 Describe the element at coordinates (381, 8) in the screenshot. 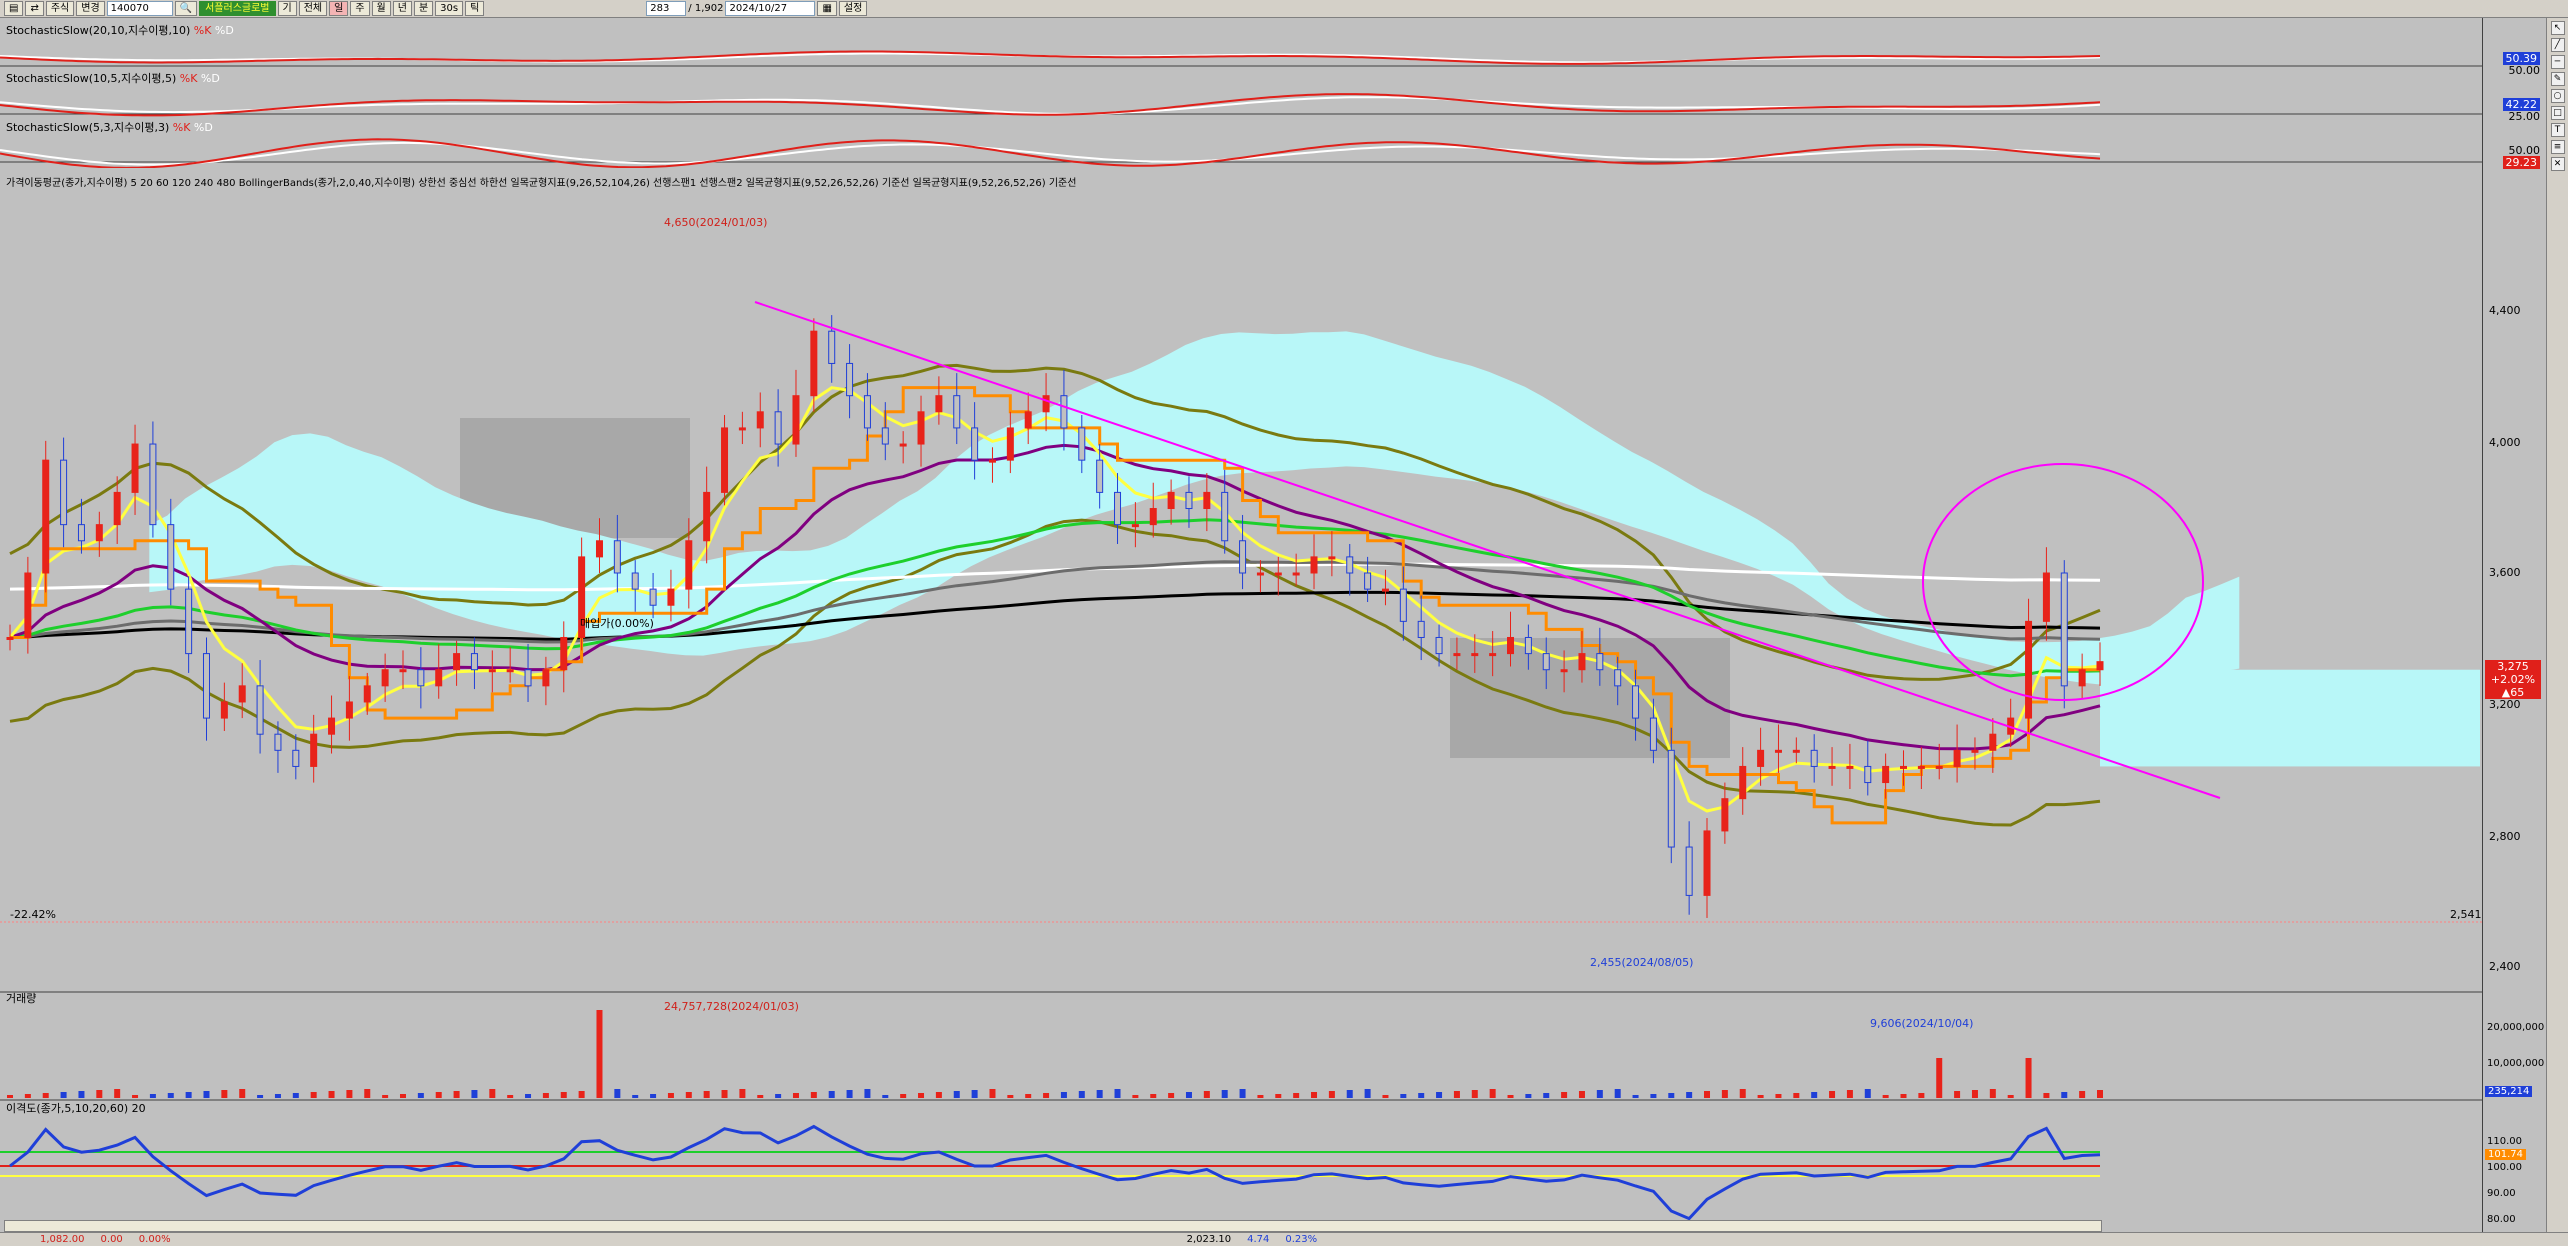

I see `btn-month: 월` at that location.